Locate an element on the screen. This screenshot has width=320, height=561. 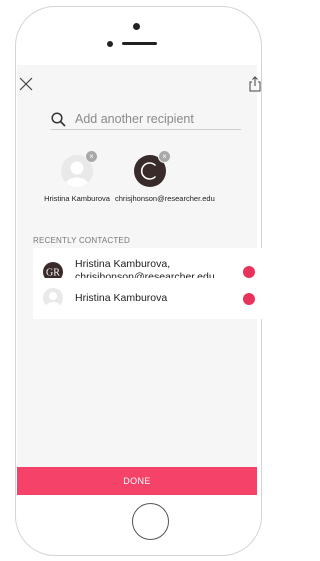
search-underline is located at coordinates (146, 129).